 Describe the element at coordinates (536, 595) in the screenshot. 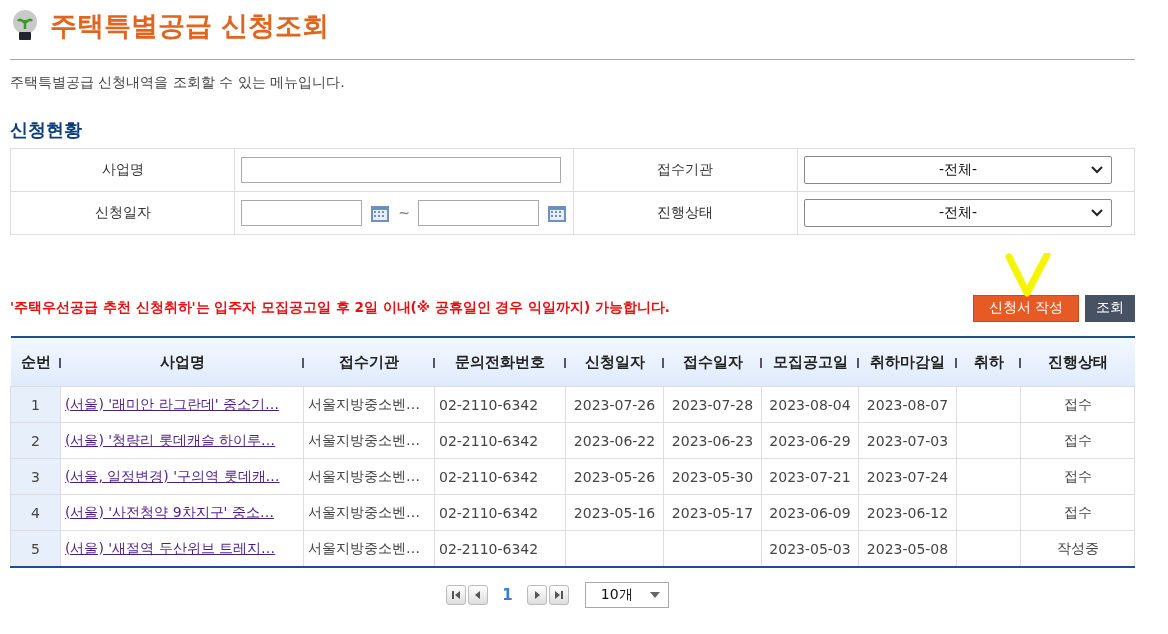

I see `next-page-button` at that location.